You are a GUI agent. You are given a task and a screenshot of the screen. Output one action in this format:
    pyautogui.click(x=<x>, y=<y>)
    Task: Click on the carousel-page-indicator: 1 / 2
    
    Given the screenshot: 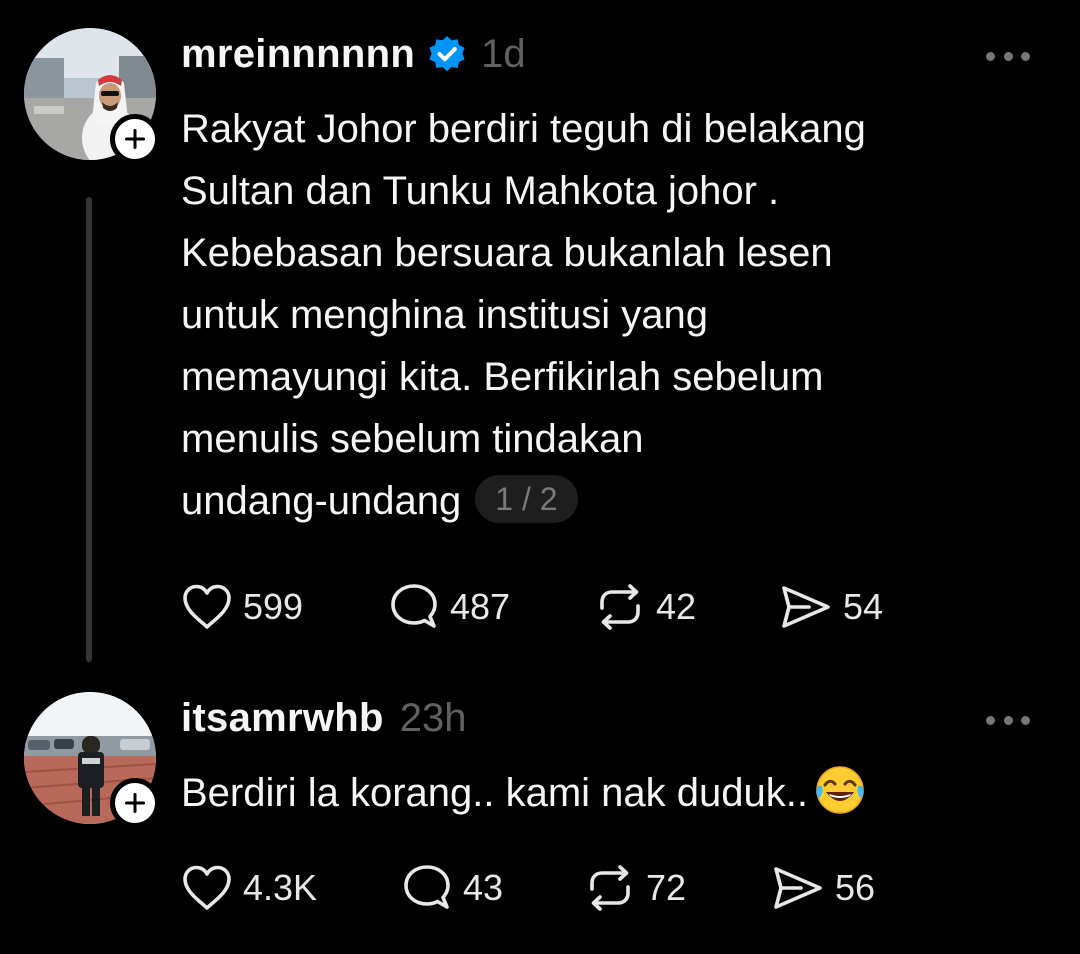 What is the action you would take?
    pyautogui.click(x=526, y=499)
    